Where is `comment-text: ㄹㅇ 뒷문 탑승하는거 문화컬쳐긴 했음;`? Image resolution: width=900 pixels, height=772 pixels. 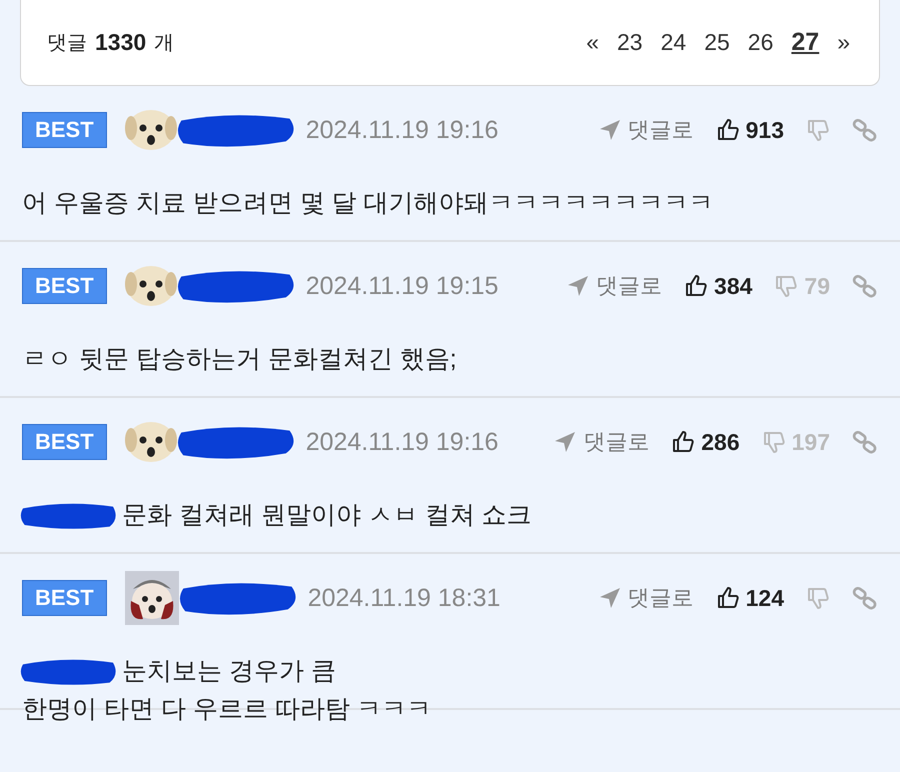
comment-text: ㄹㅇ 뒷문 탑승하는거 문화컬쳐긴 했음; is located at coordinates (239, 359).